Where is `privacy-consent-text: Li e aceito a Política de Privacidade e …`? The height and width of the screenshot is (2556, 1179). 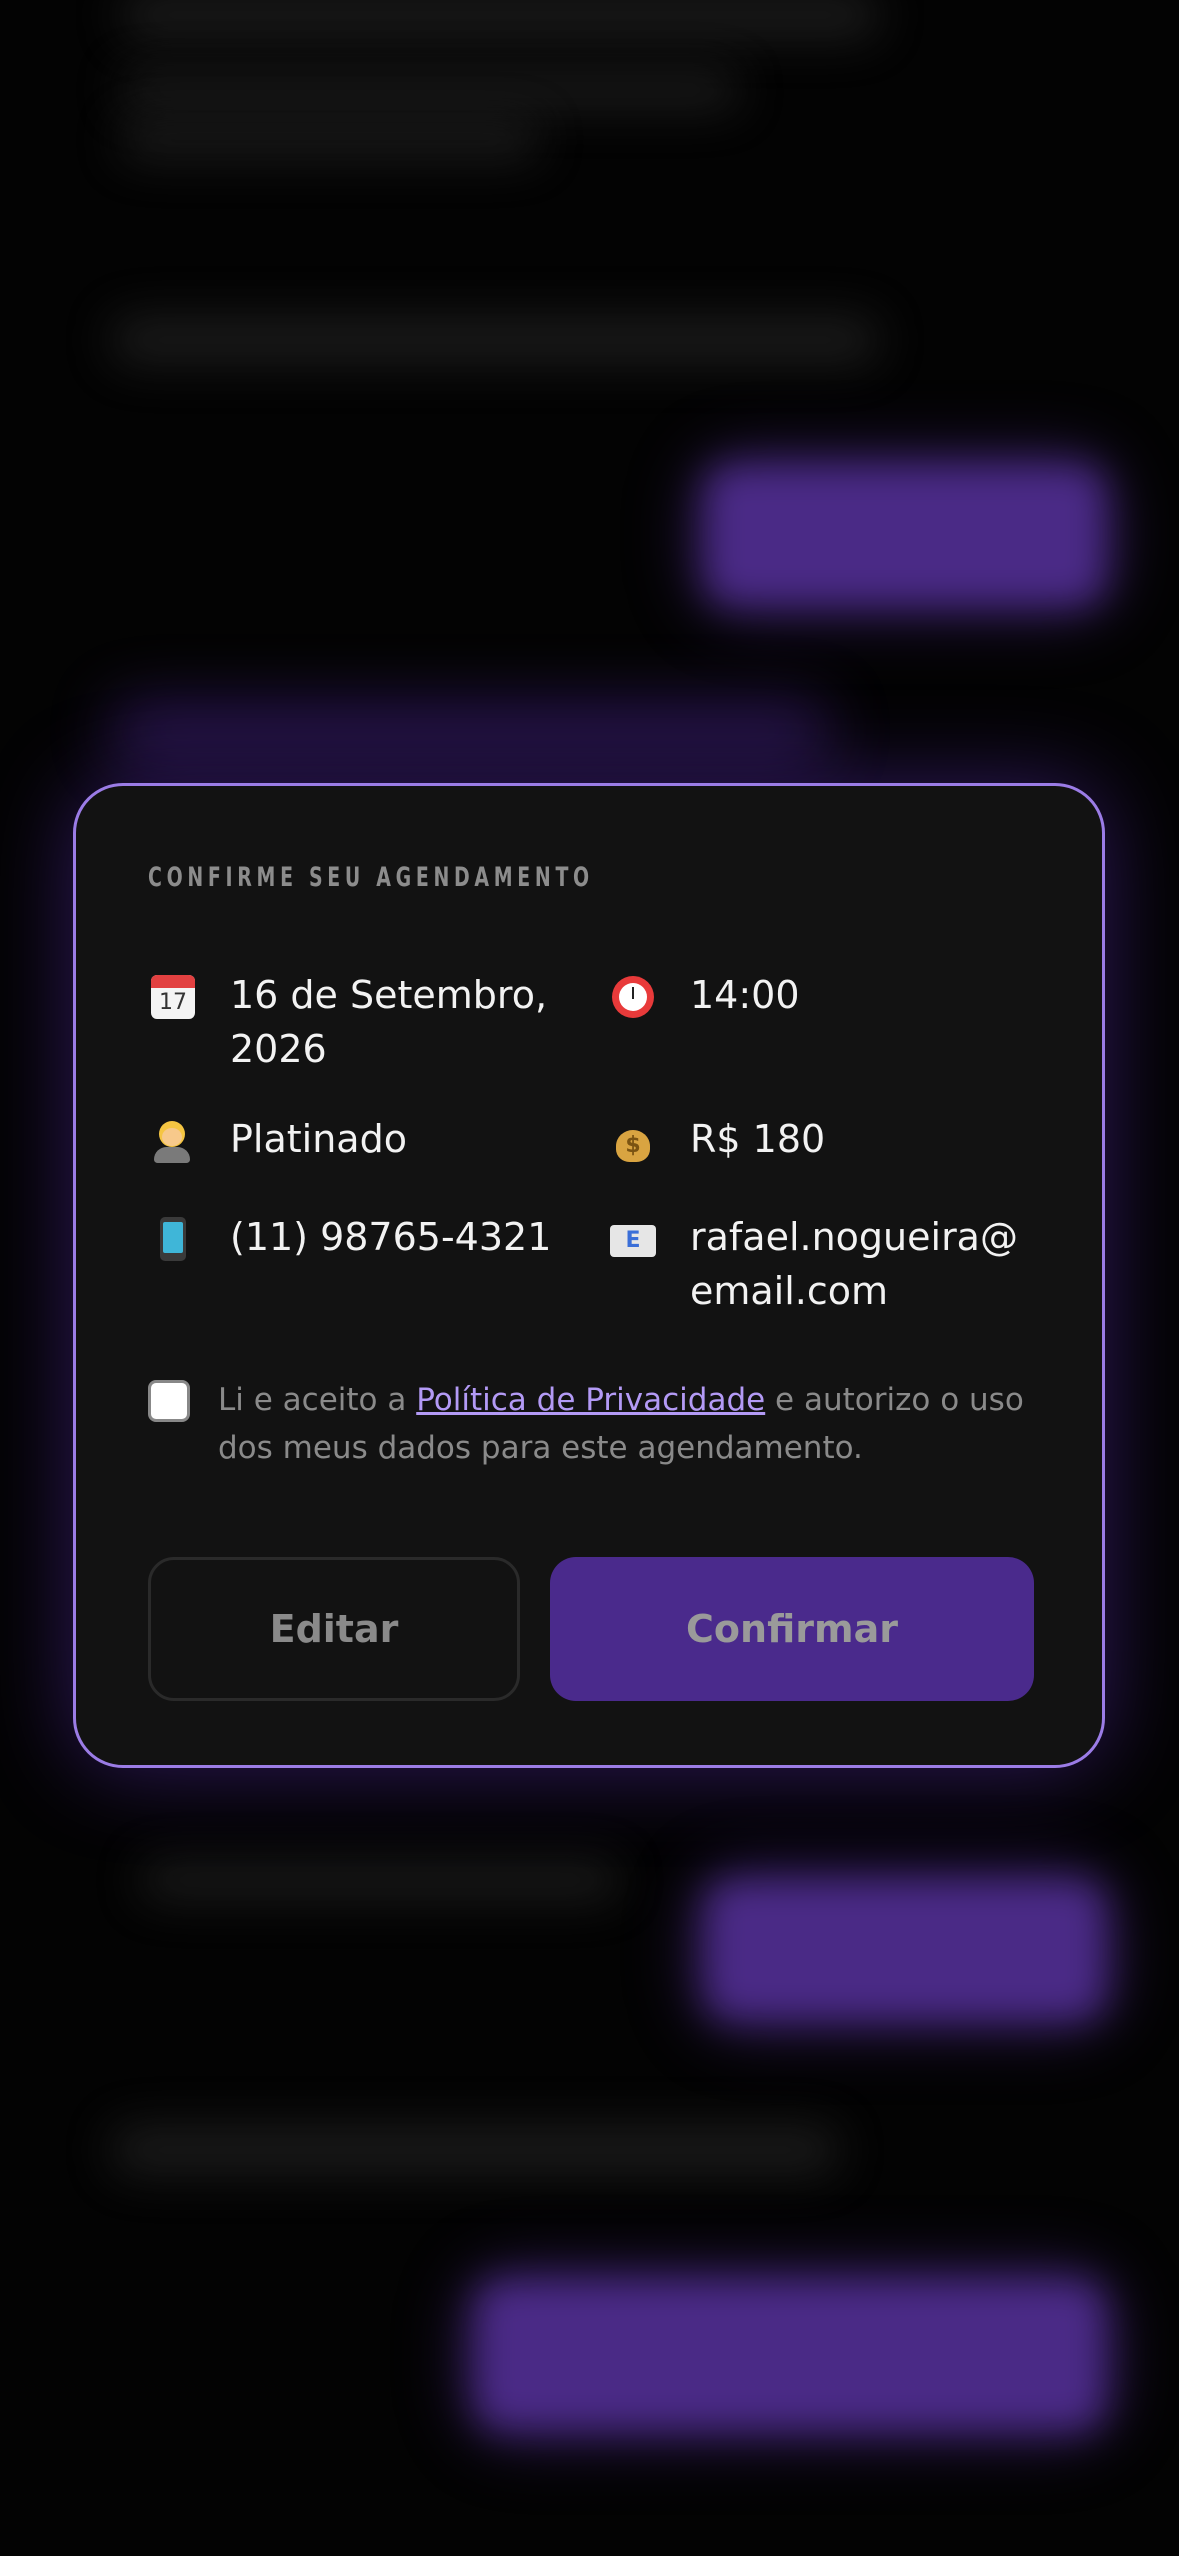 privacy-consent-text: Li e aceito a Política de Privacidade e … is located at coordinates (623, 1424).